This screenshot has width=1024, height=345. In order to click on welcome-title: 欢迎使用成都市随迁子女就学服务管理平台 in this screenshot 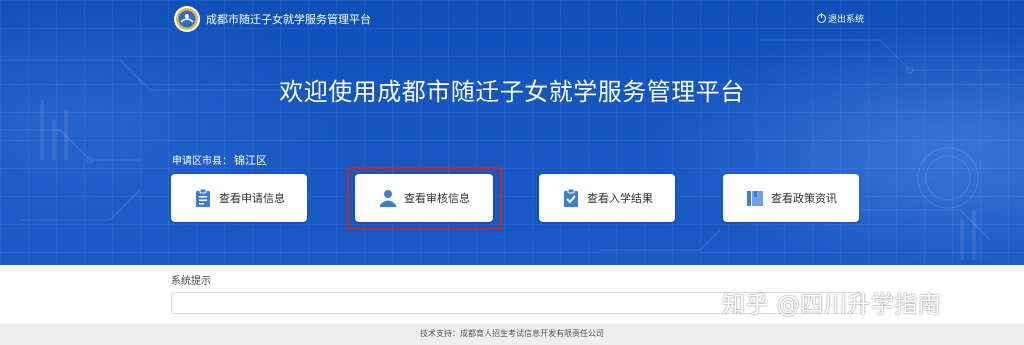, I will do `click(512, 92)`.